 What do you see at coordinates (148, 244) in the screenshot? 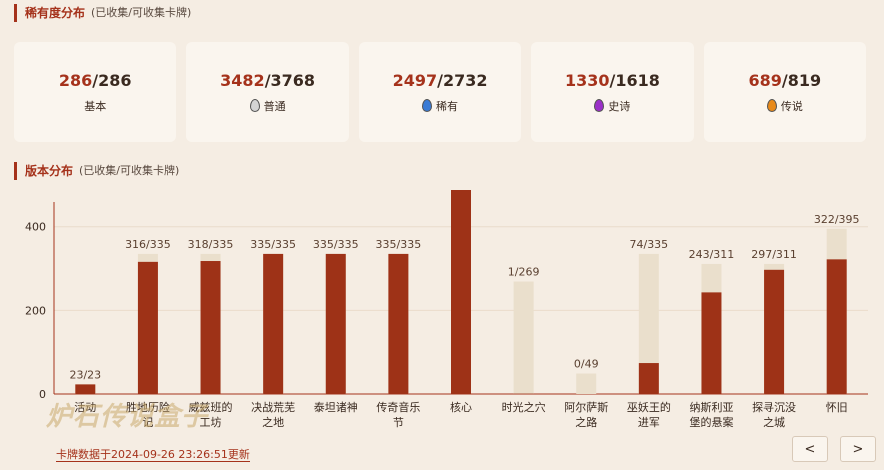
I see `data-label: 316/335` at bounding box center [148, 244].